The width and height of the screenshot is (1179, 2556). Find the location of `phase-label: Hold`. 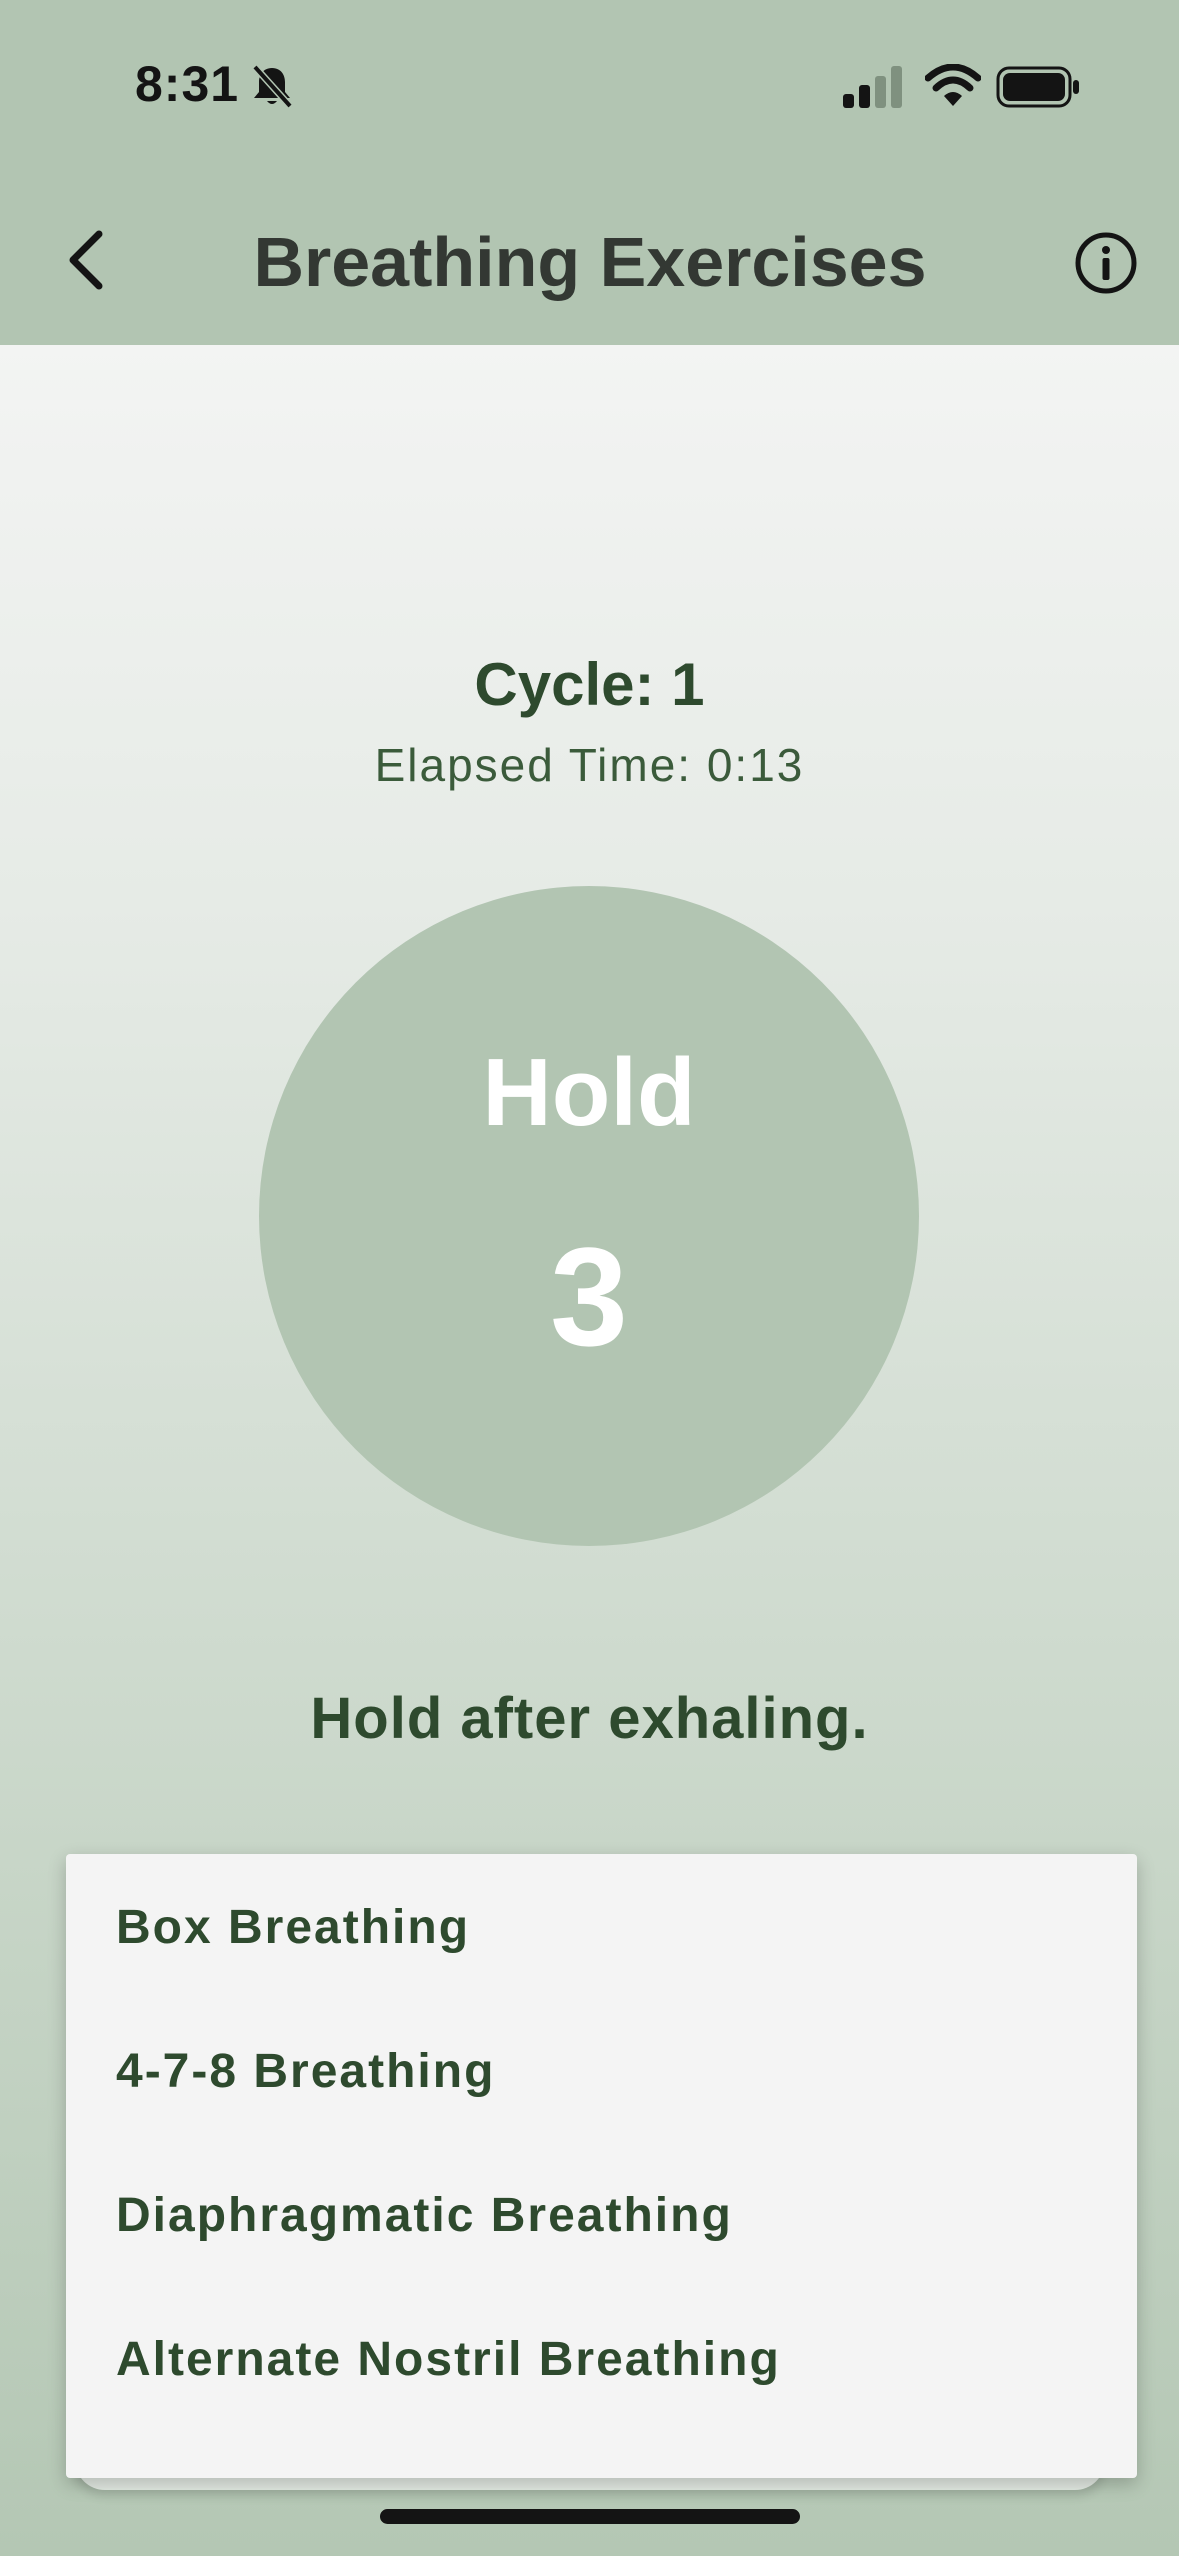

phase-label: Hold is located at coordinates (589, 1092).